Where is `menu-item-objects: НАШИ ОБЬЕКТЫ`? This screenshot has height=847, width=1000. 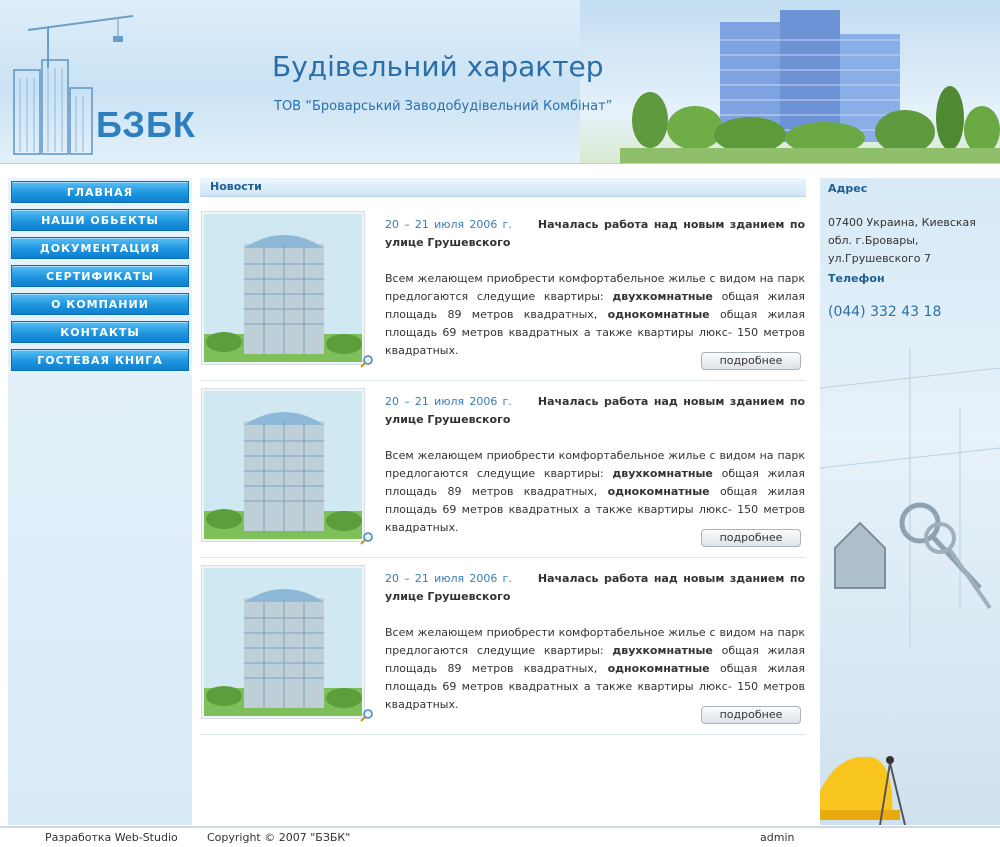 menu-item-objects: НАШИ ОБЬЕКТЫ is located at coordinates (100, 220).